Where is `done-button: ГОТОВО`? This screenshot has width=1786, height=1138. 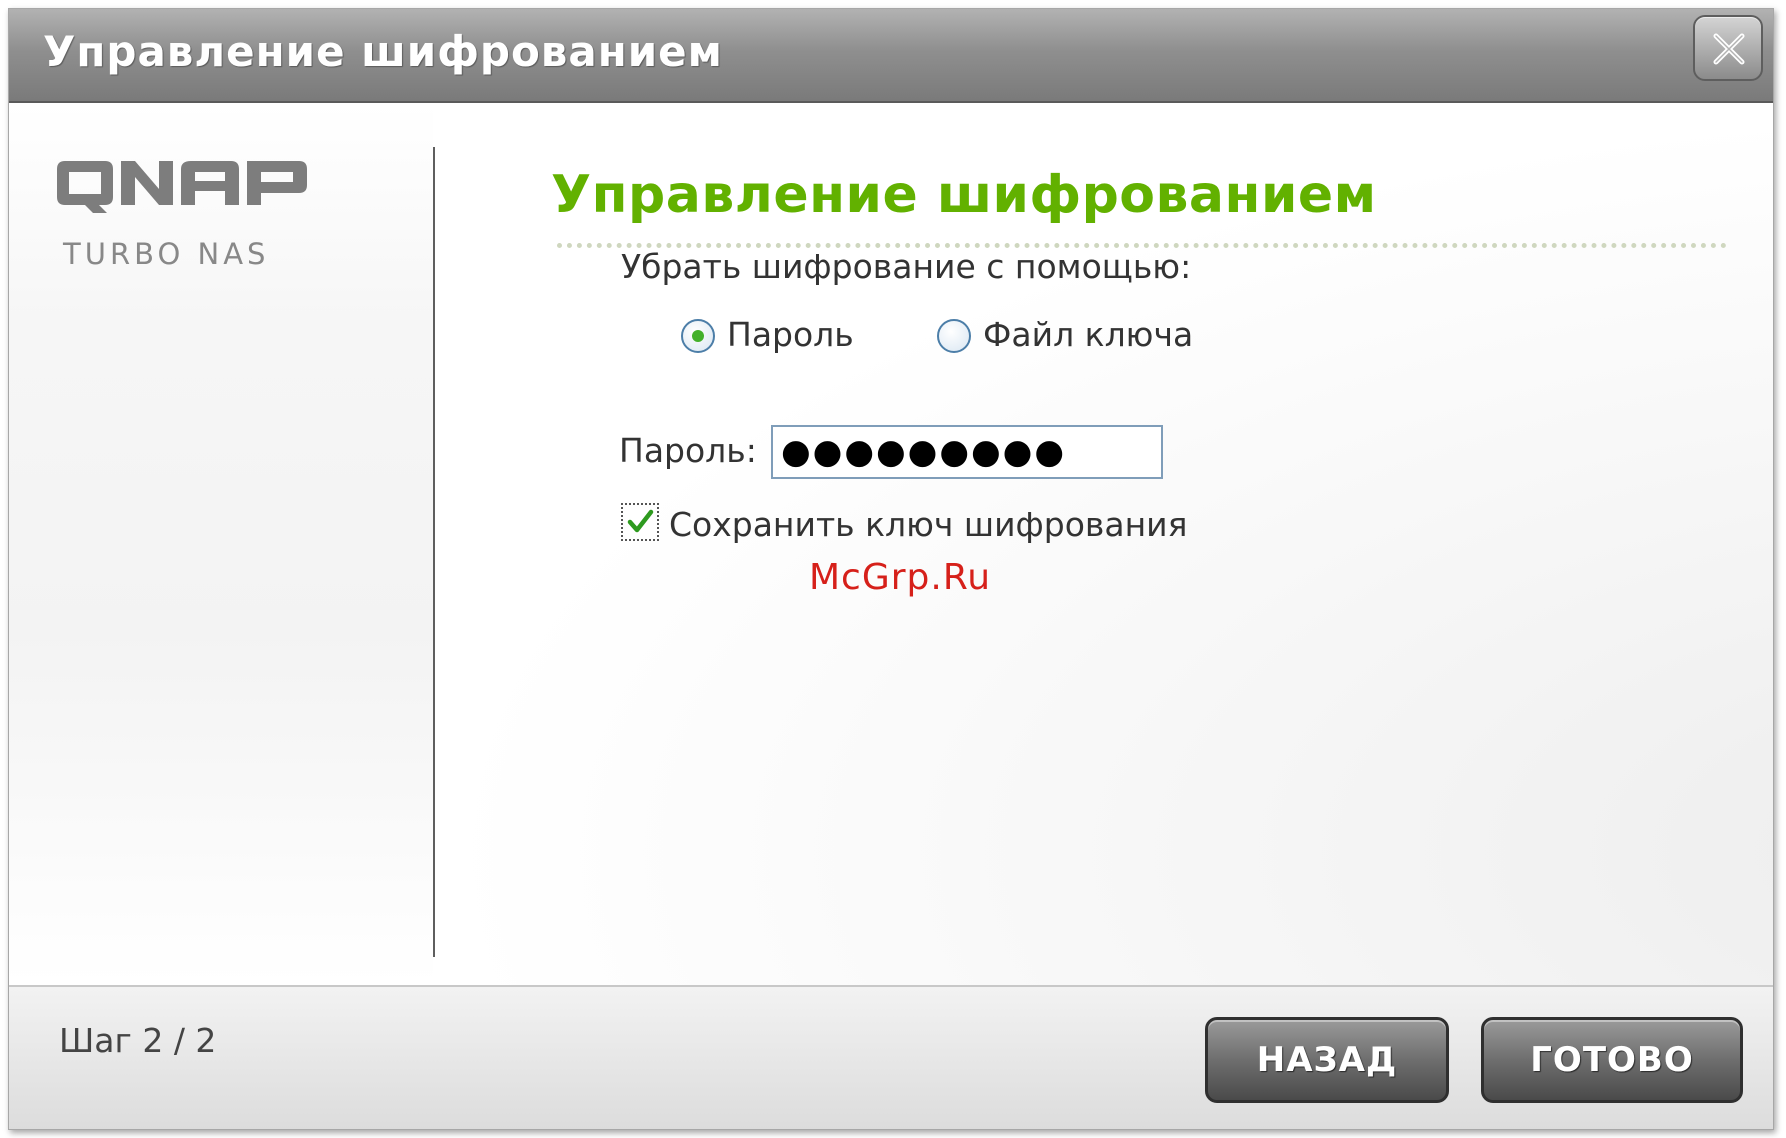 done-button: ГОТОВО is located at coordinates (1612, 1060).